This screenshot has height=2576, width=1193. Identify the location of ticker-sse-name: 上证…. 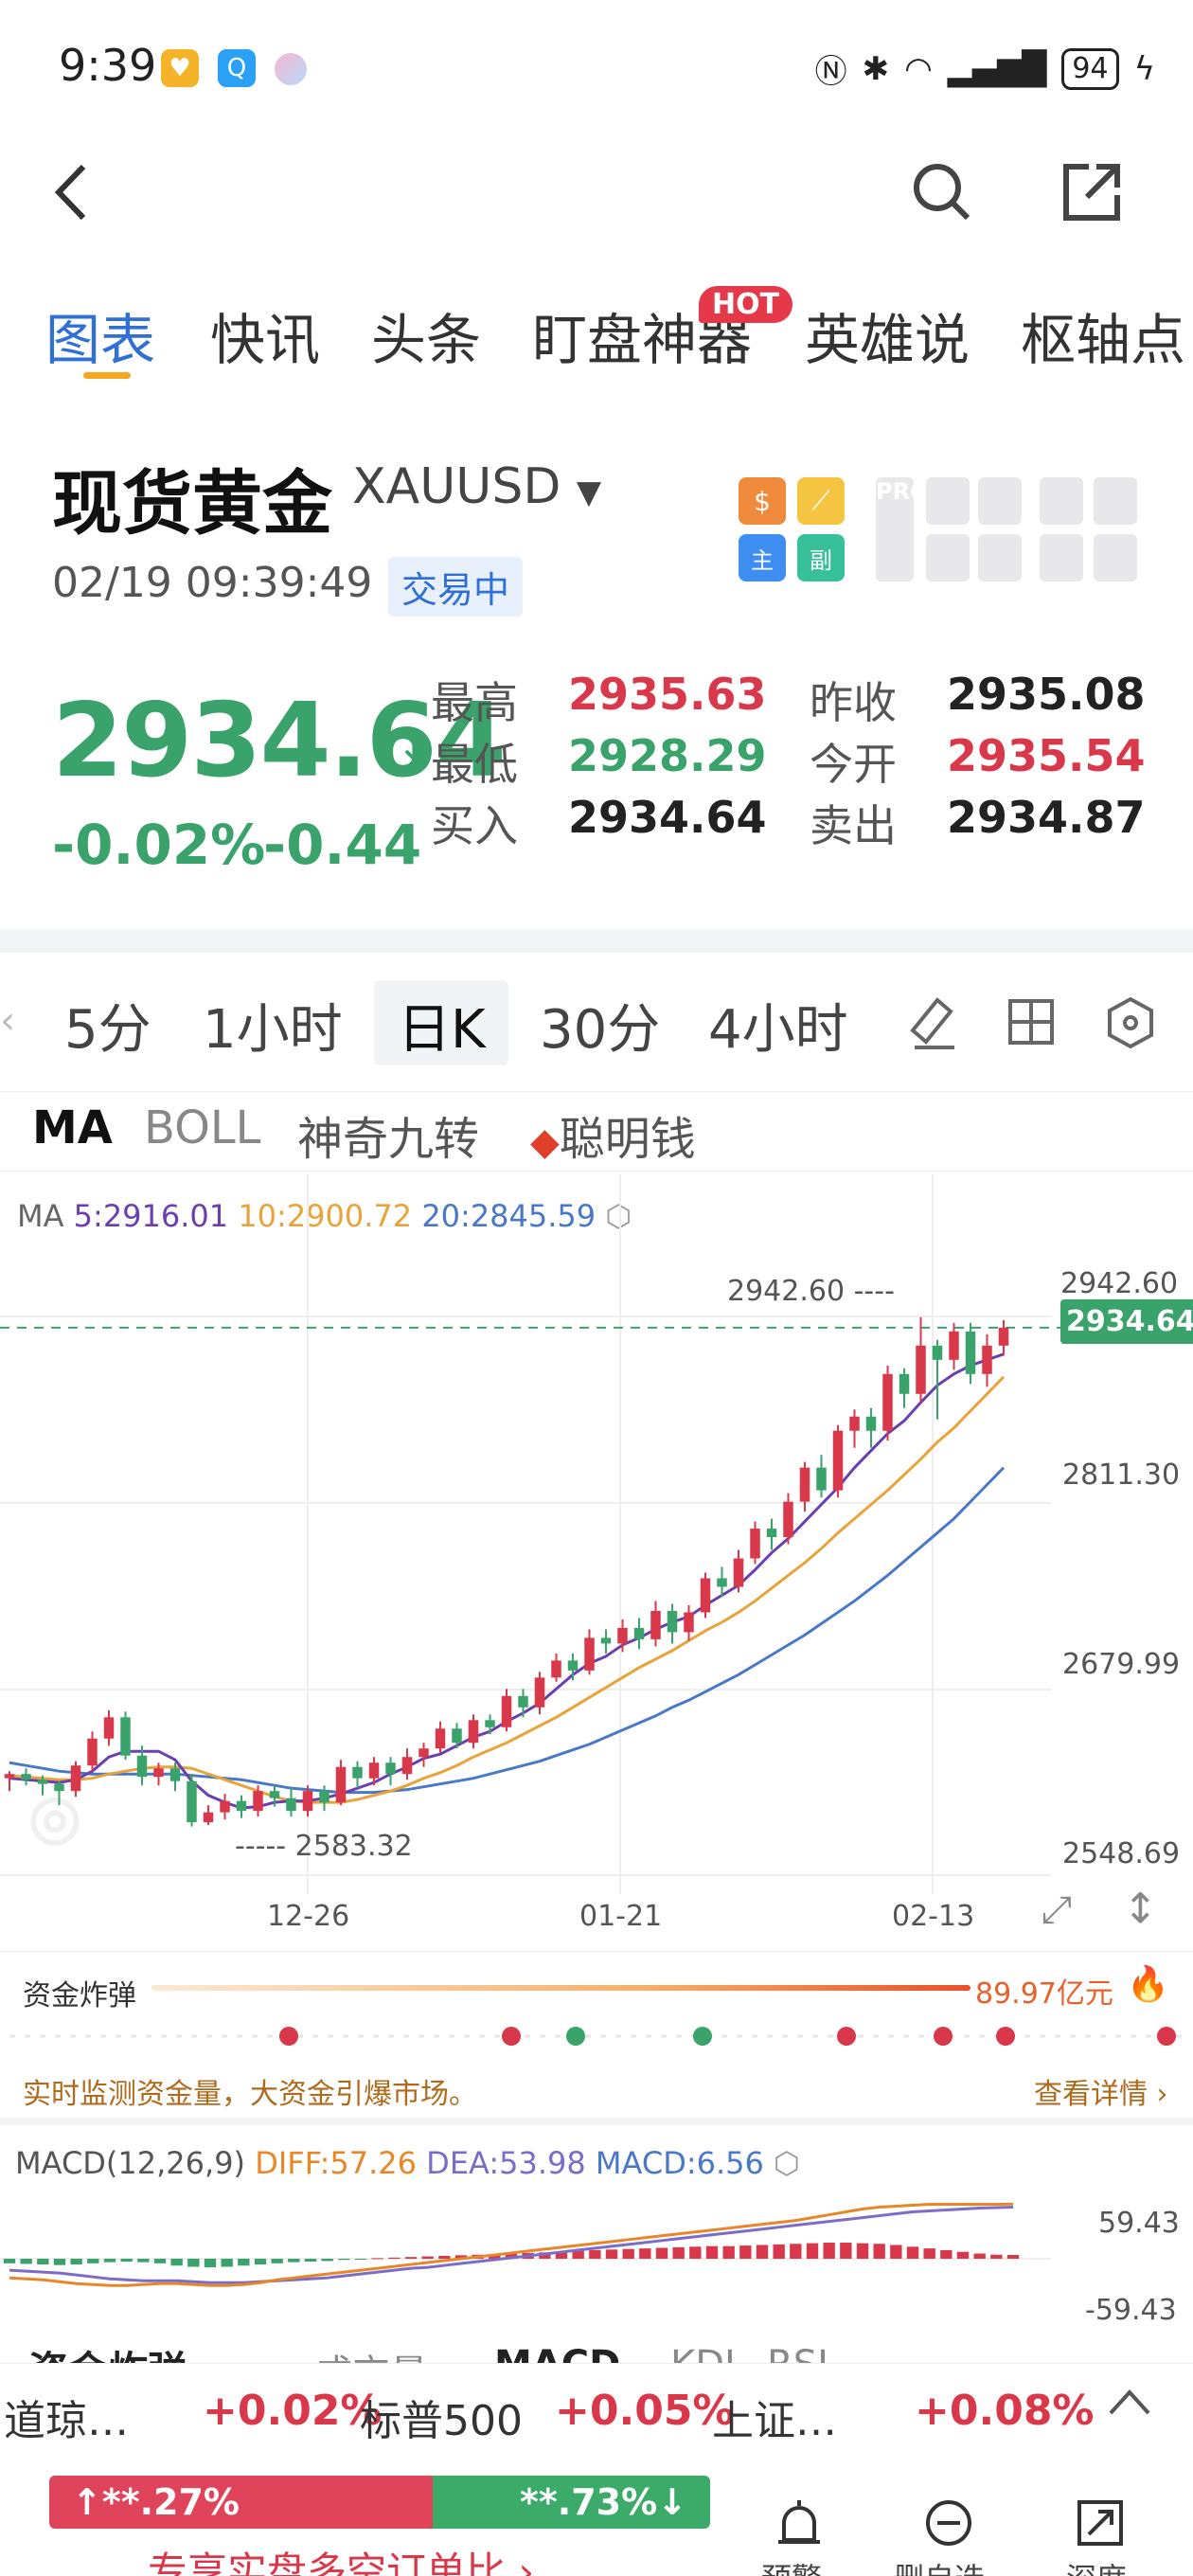
(774, 2417).